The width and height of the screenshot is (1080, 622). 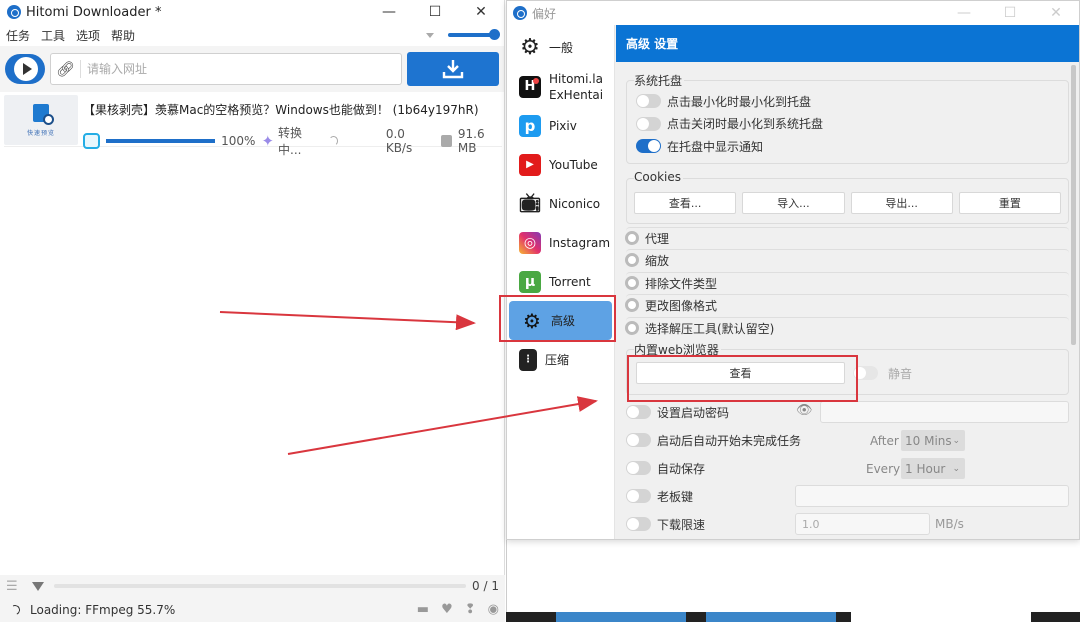 I want to click on group-exclude-types: 排除文件类型, so click(x=847, y=282).